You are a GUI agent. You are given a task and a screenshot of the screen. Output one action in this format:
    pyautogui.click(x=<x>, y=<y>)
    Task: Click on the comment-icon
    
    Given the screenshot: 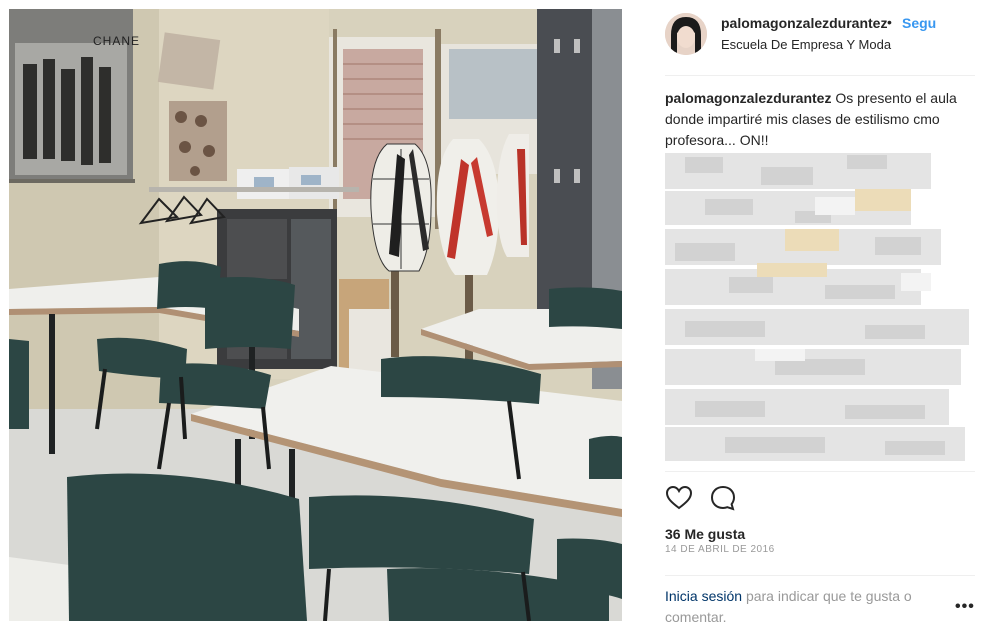 What is the action you would take?
    pyautogui.click(x=723, y=498)
    